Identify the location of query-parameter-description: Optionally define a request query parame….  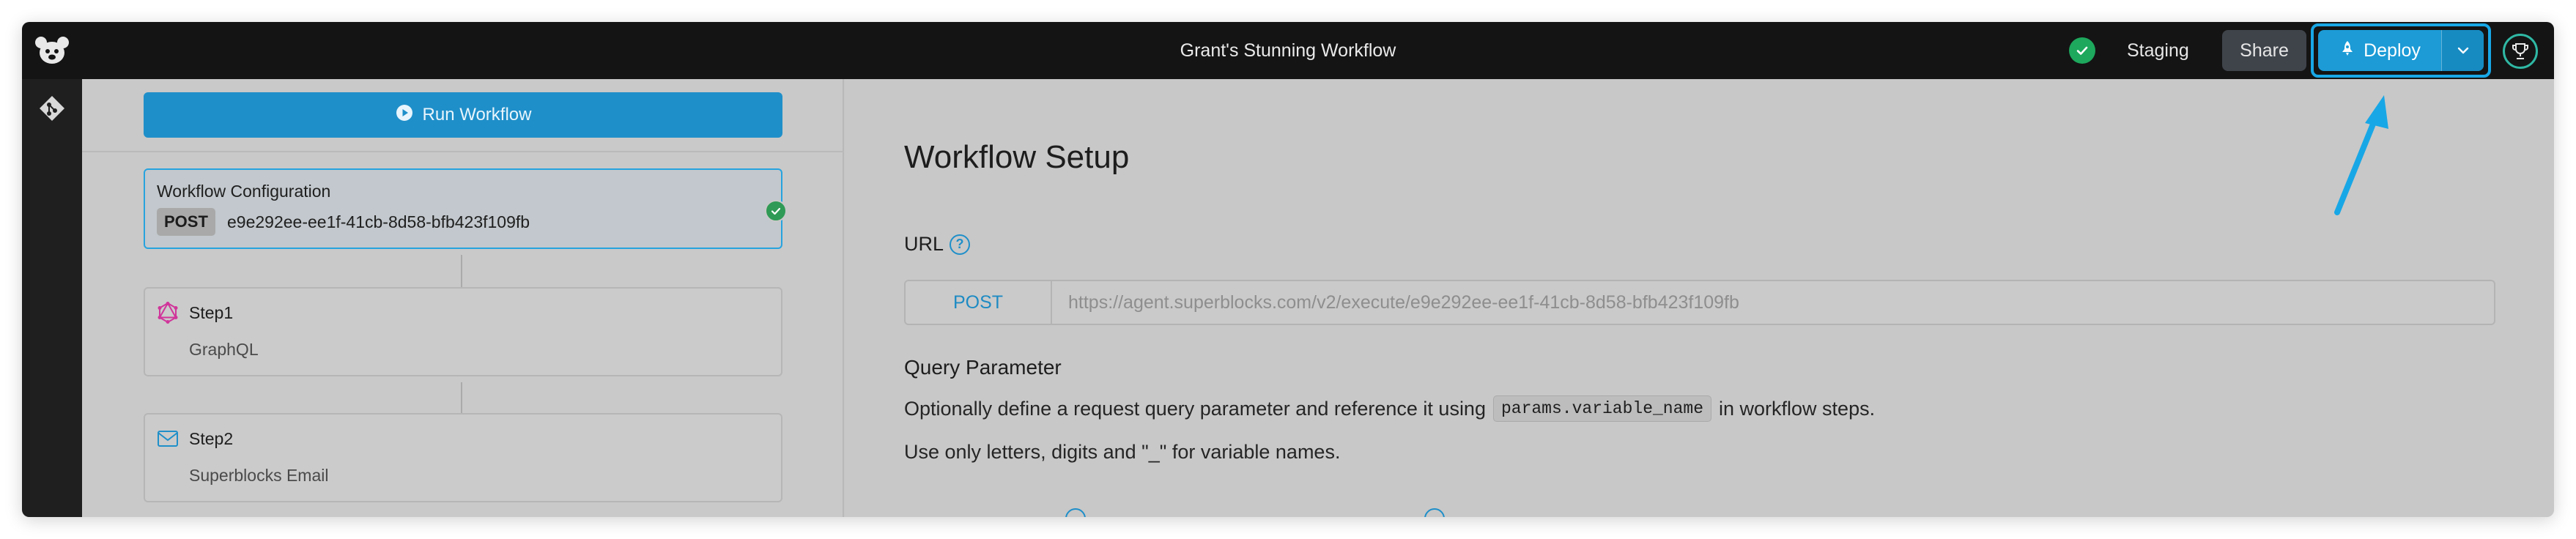
(1389, 408).